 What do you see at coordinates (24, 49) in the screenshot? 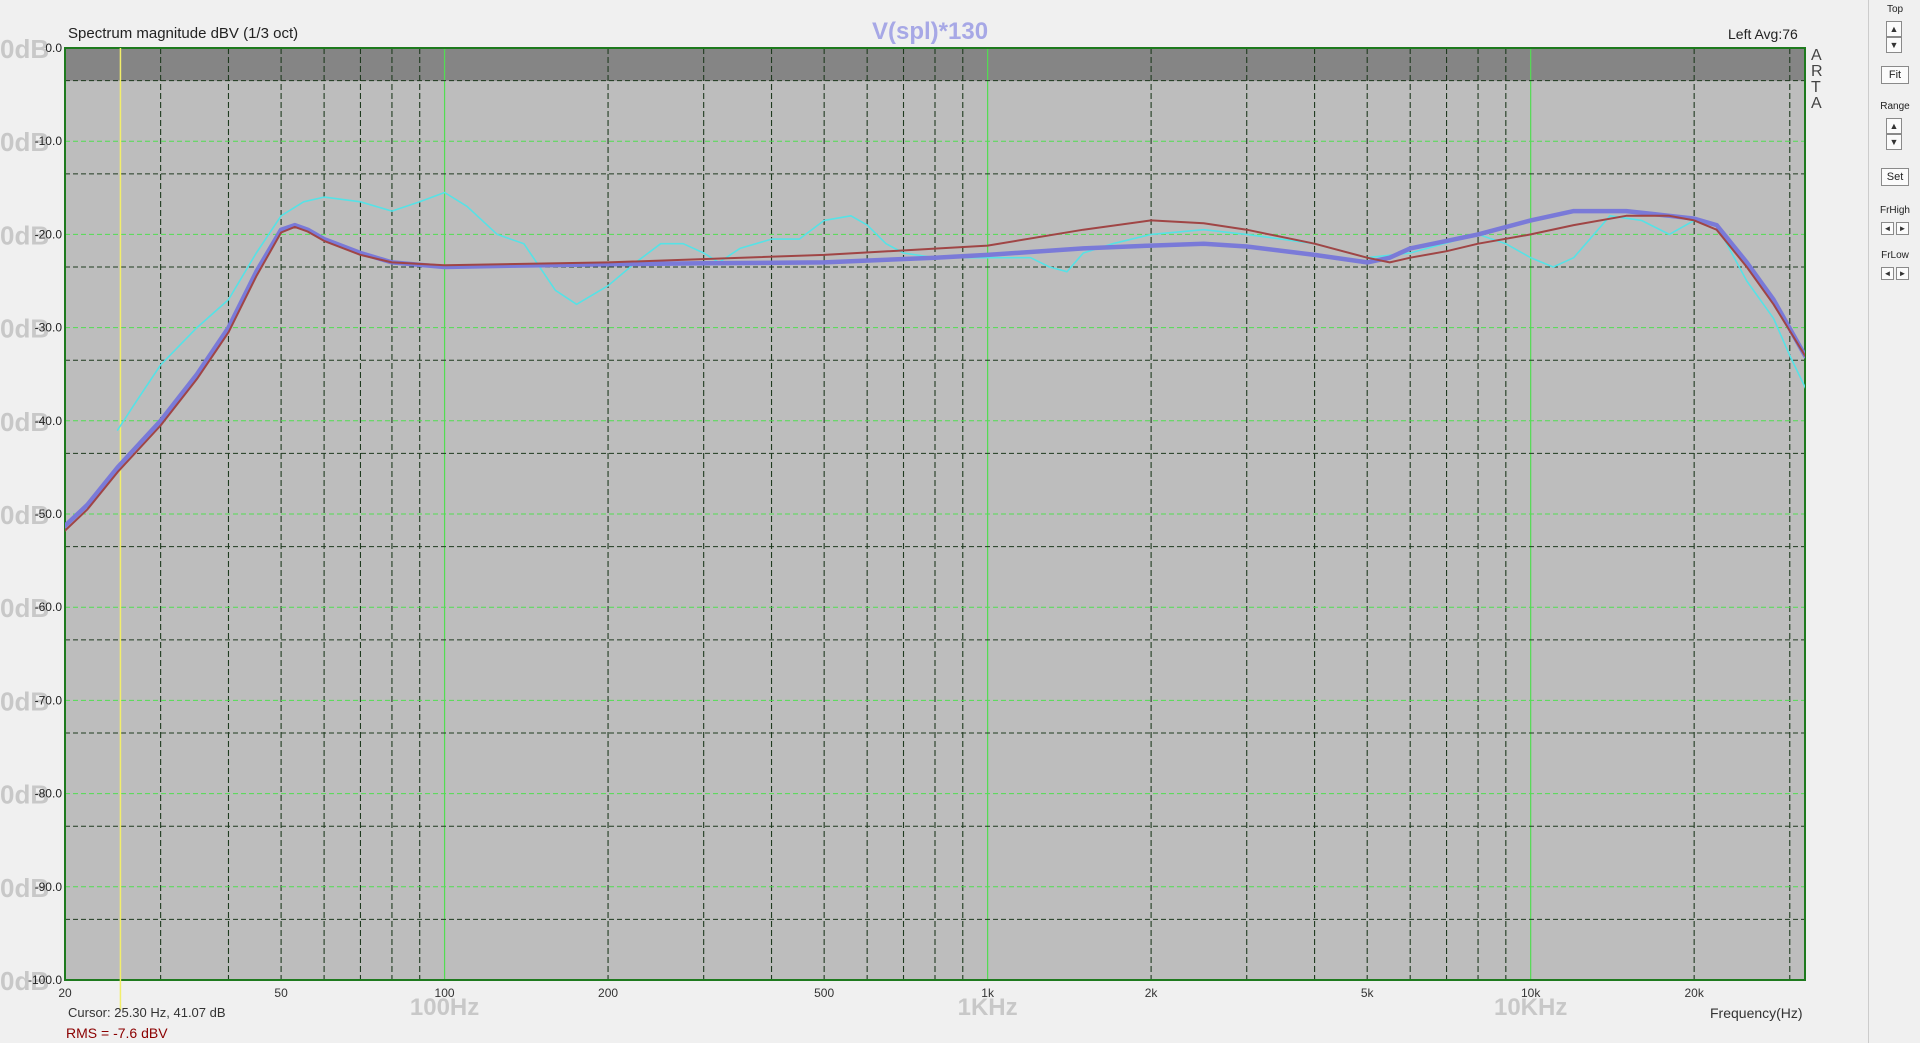
I see `y-ghost-label: 0dB` at bounding box center [24, 49].